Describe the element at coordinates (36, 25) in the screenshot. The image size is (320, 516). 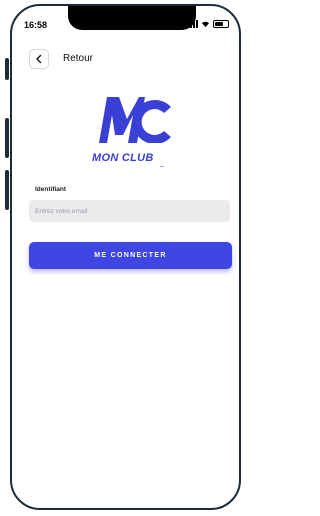
I see `status-time: 16:58` at that location.